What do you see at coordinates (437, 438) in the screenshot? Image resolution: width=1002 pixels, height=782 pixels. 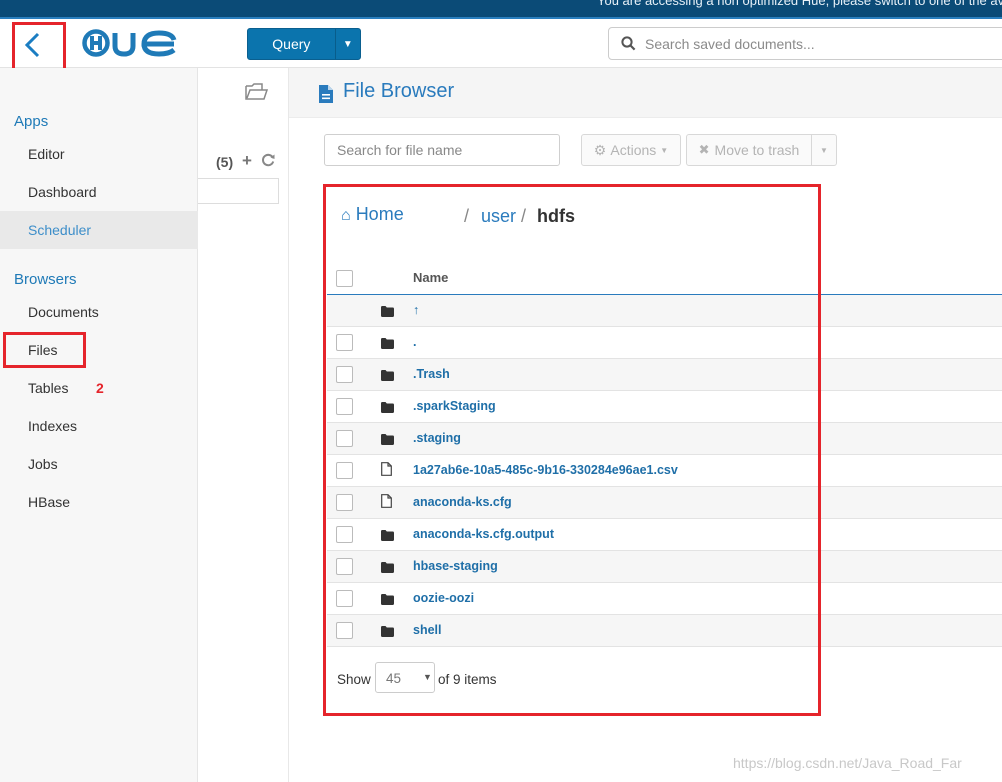 I see `row-name-link: .staging` at bounding box center [437, 438].